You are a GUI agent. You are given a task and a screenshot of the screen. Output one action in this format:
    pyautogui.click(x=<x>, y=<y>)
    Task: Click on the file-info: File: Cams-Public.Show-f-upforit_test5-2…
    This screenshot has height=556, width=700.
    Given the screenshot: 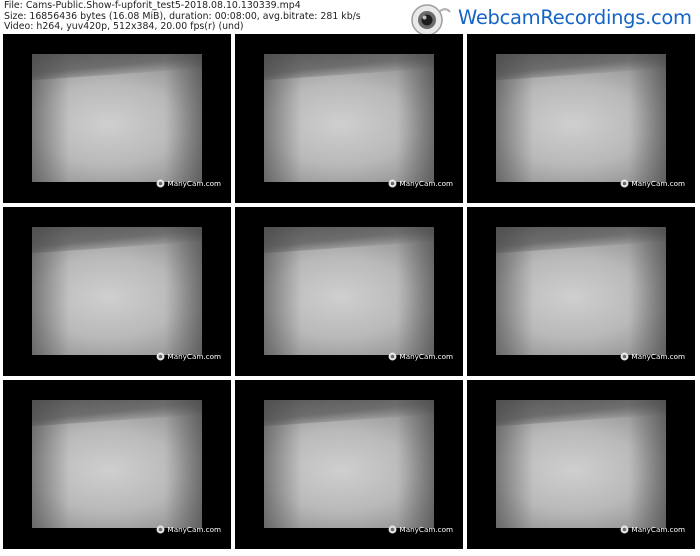 What is the action you would take?
    pyautogui.click(x=182, y=16)
    